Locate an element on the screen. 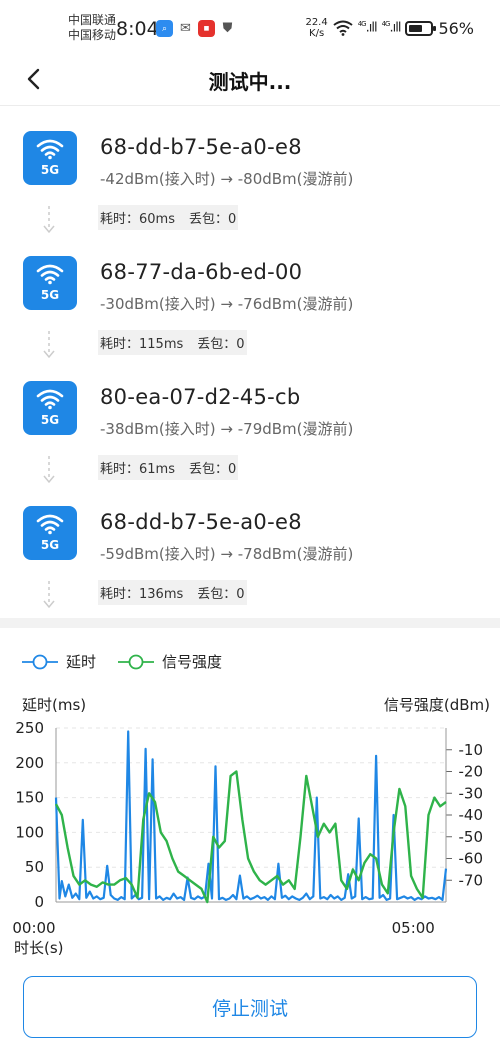 This screenshot has width=500, height=1056. chart-legend: 延时 信号强度 is located at coordinates (133, 661).